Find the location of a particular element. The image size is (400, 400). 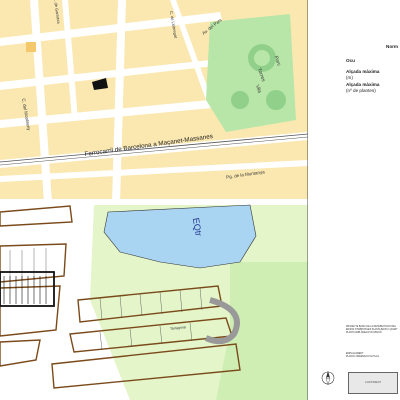

legend-row-sub: (nº de plantes) is located at coordinates (361, 90).